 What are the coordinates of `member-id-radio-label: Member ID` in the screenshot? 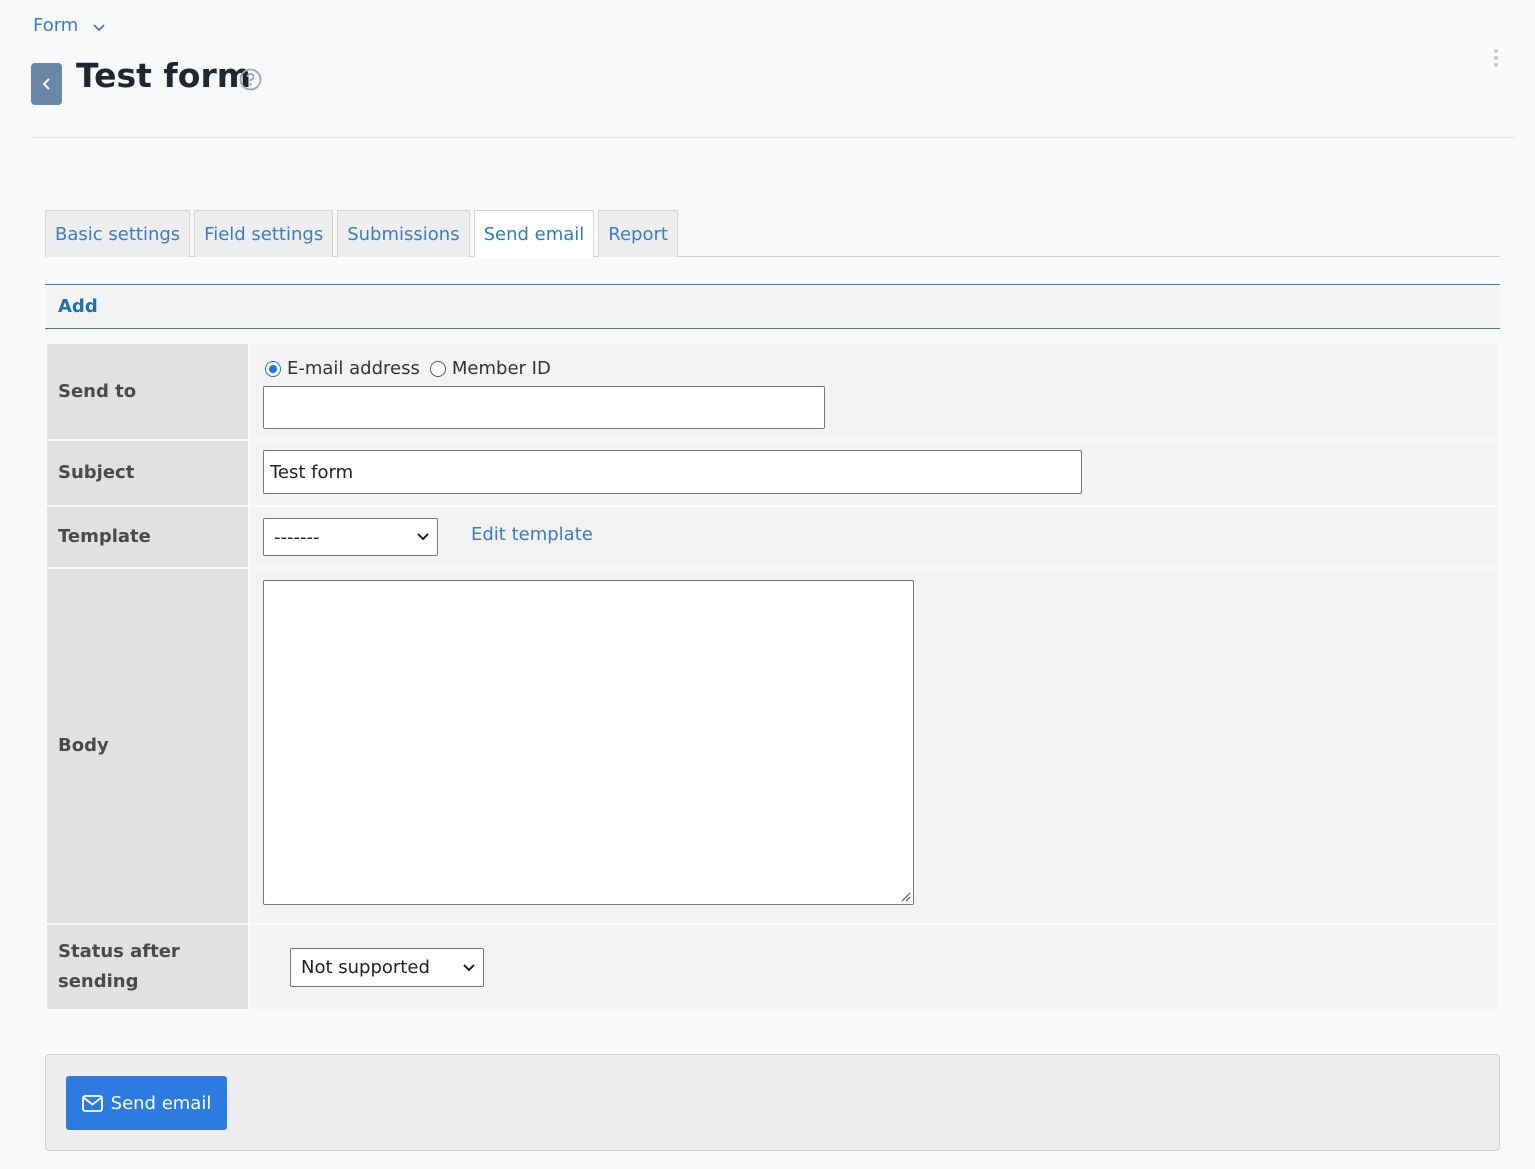 It's located at (501, 368).